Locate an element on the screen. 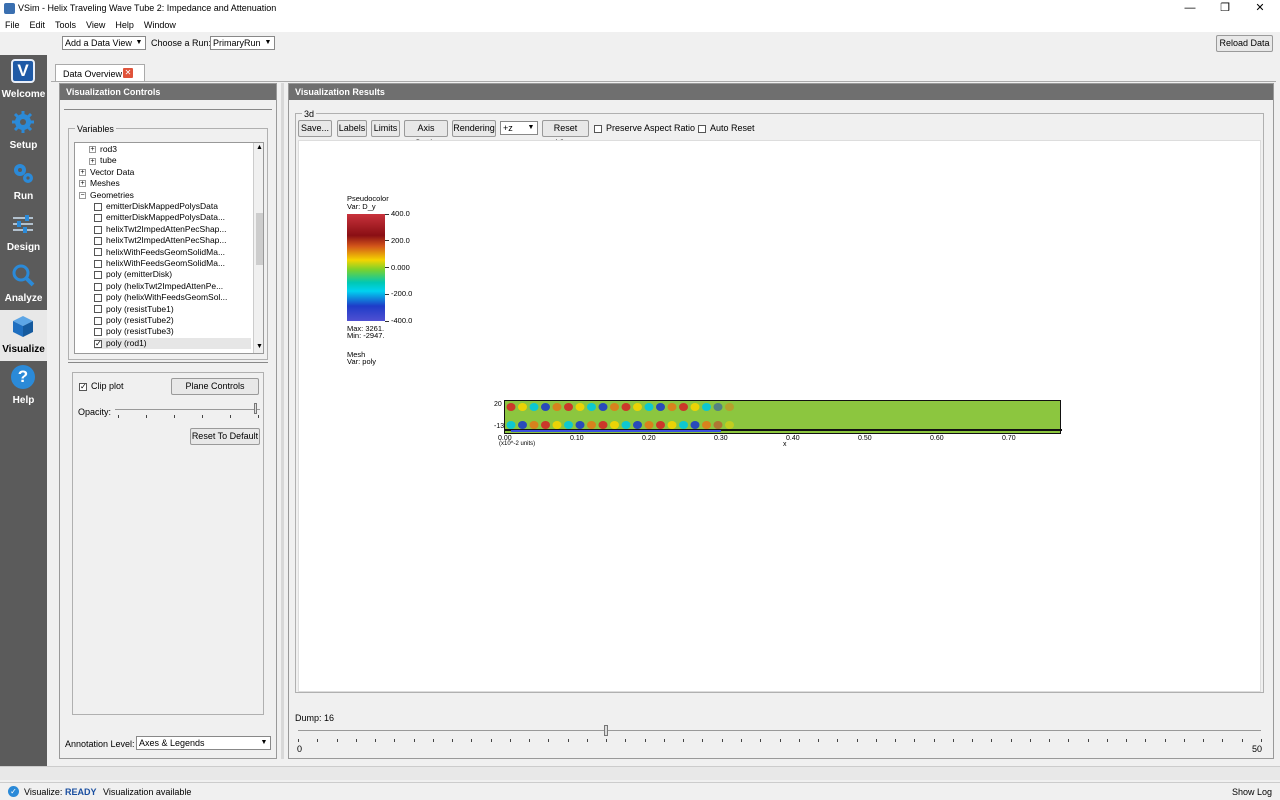 This screenshot has height=800, width=1280. tree-item: poly (resistTube1) is located at coordinates (134, 310).